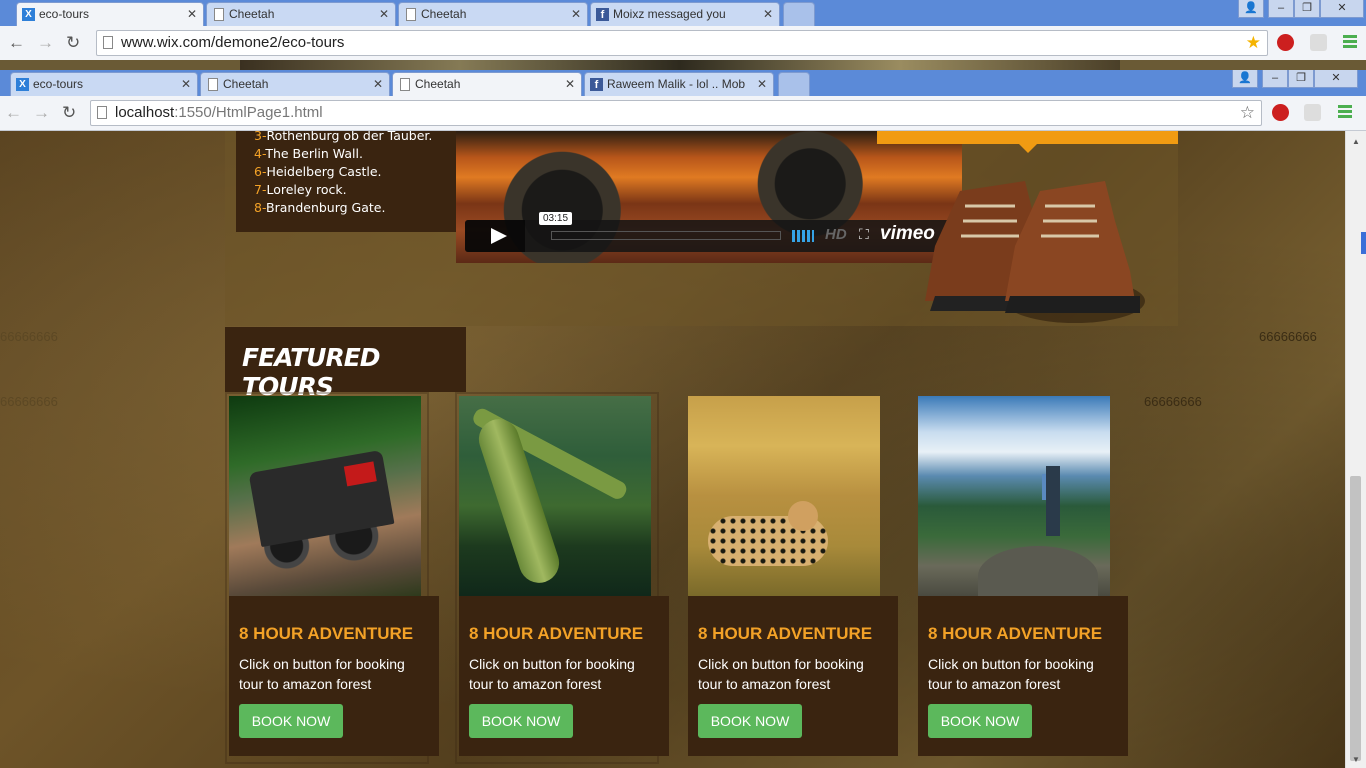 The image size is (1366, 768). Describe the element at coordinates (1014, 496) in the screenshot. I see `tour-image-hiker` at that location.